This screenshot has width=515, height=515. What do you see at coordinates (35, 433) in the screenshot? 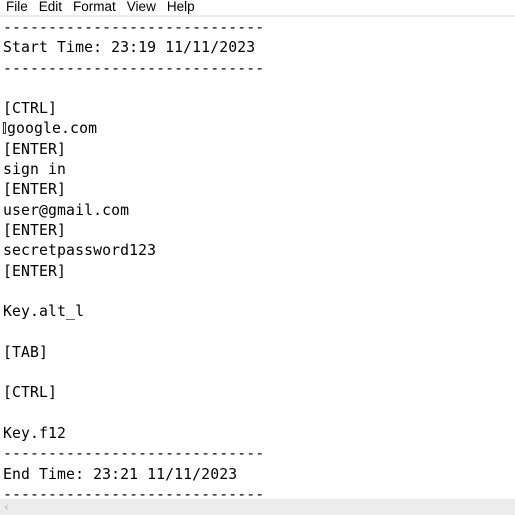
I see `text-line: Key.f12` at bounding box center [35, 433].